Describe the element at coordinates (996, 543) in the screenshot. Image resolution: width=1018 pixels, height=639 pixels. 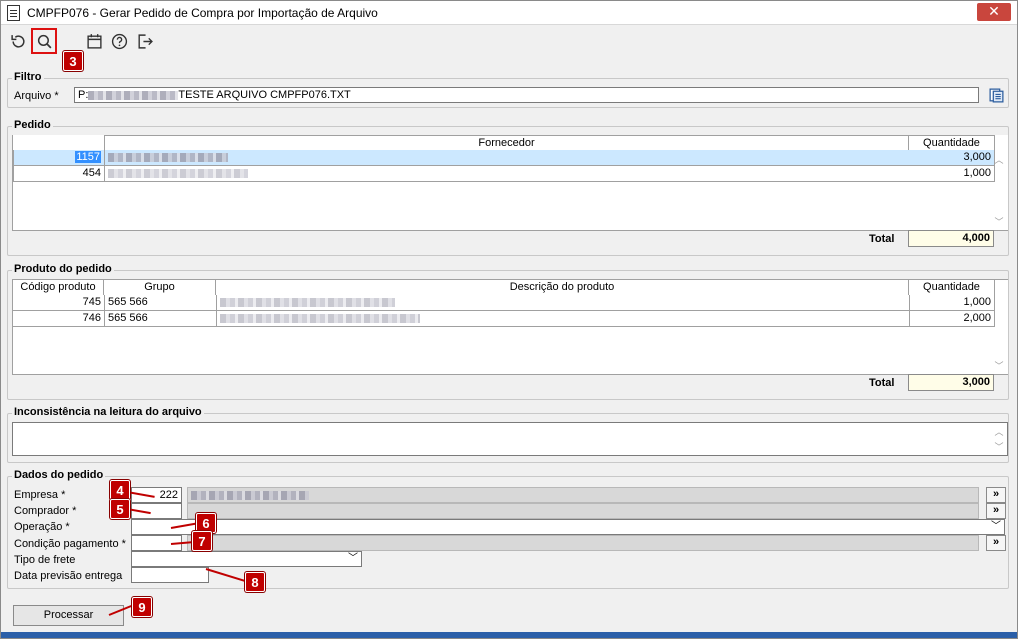
I see `condicao-lookup-button: »` at that location.